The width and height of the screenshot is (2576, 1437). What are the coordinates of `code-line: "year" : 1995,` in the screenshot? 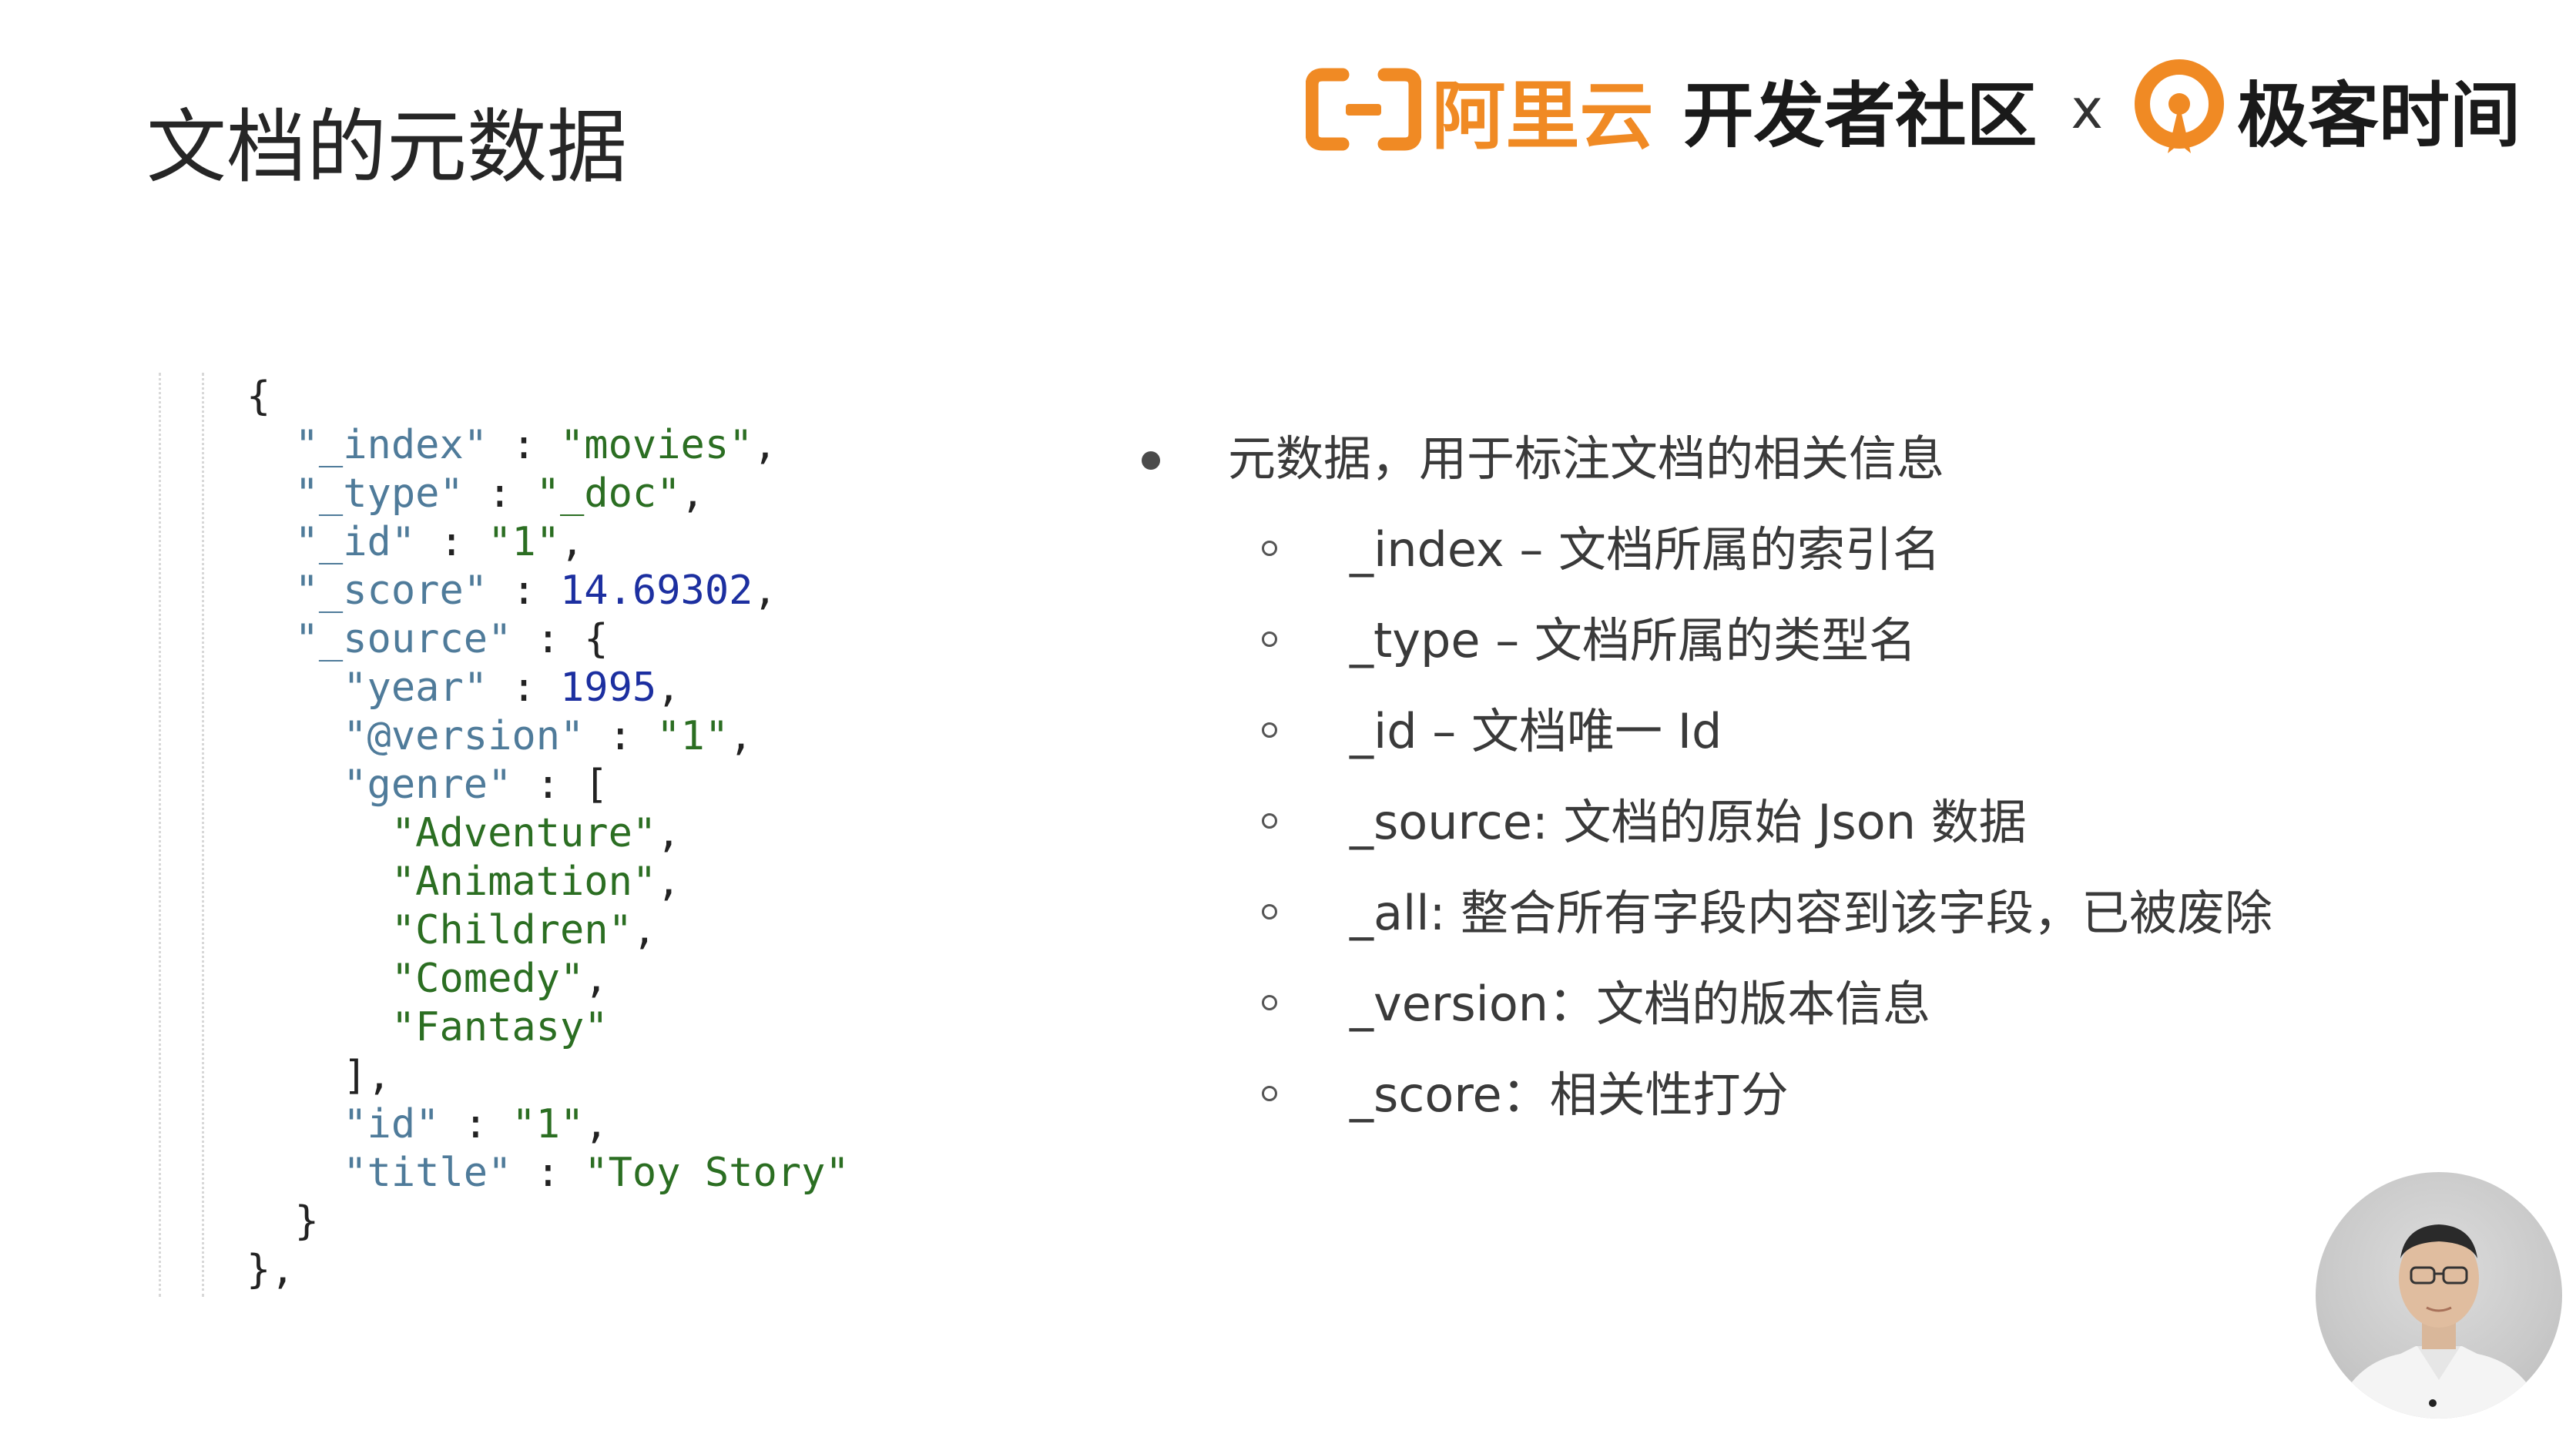 It's located at (548, 688).